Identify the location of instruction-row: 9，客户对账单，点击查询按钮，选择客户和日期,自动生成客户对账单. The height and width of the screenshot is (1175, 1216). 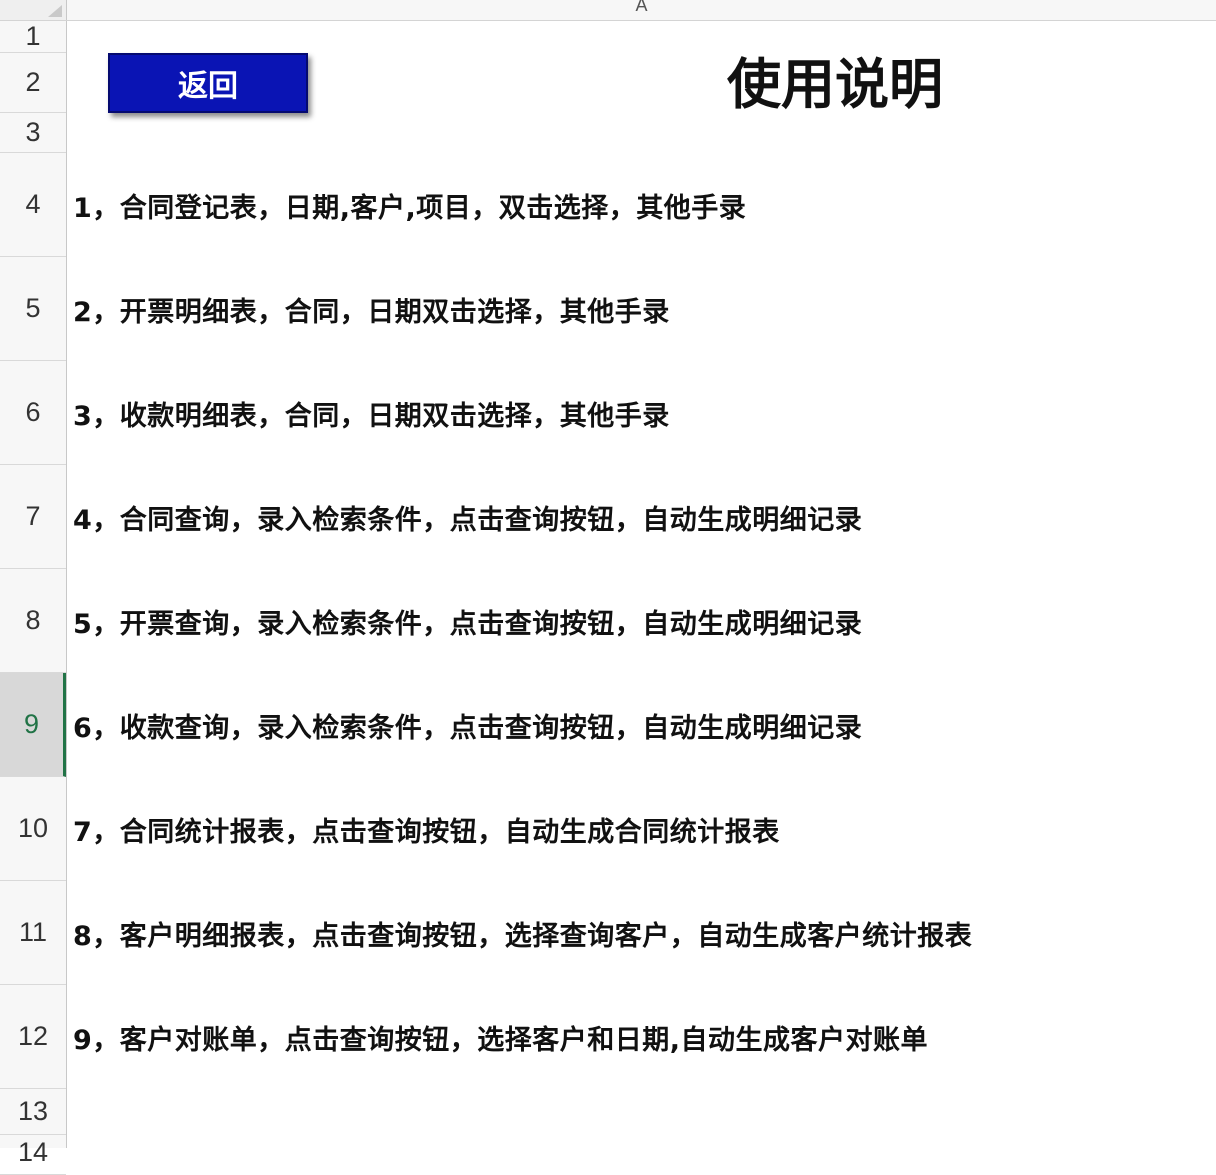
(641, 1037).